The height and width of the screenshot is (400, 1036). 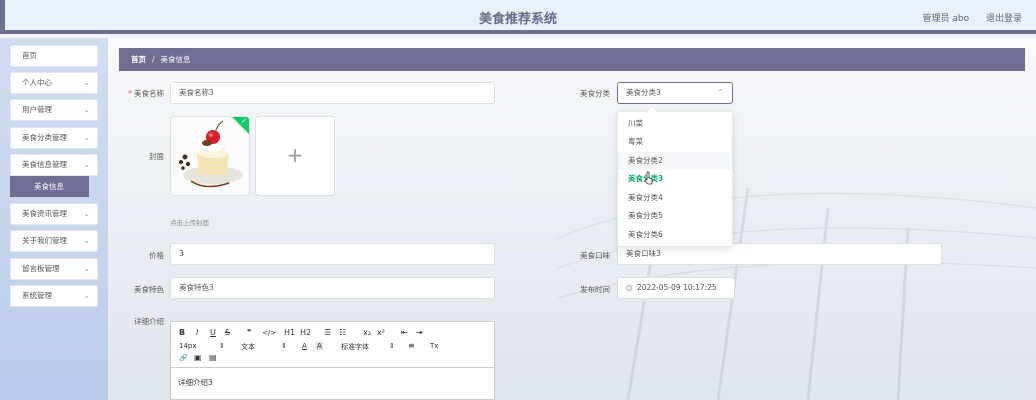 What do you see at coordinates (355, 347) in the screenshot?
I see `font-family-select: 标准字体` at bounding box center [355, 347].